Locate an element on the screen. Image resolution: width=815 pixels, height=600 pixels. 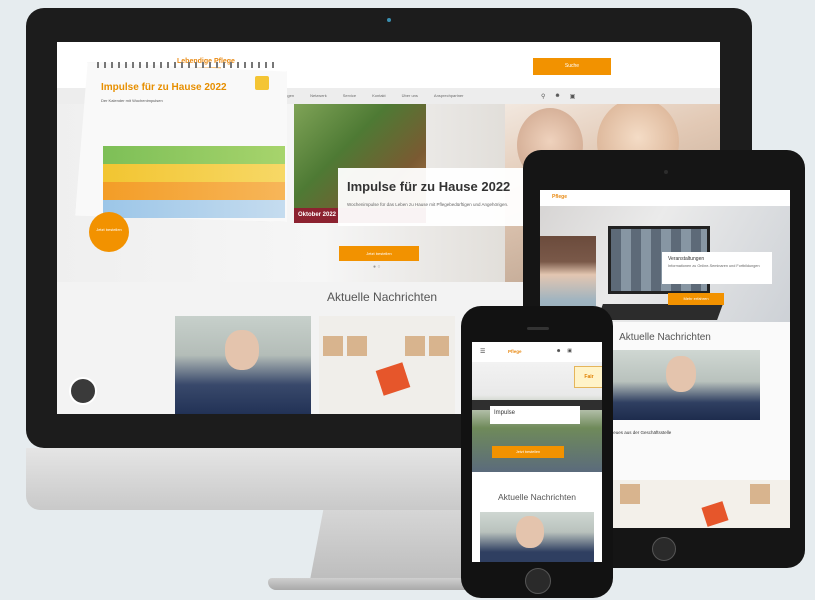
phone-hero-button: Jetzt bestellen is located at coordinates (528, 452).